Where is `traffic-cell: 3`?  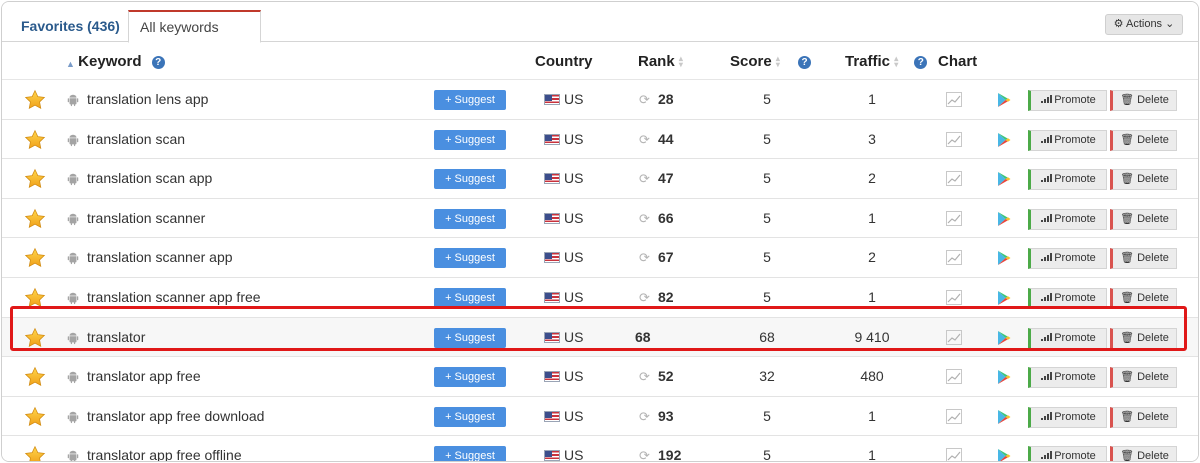
traffic-cell: 3 is located at coordinates (872, 138).